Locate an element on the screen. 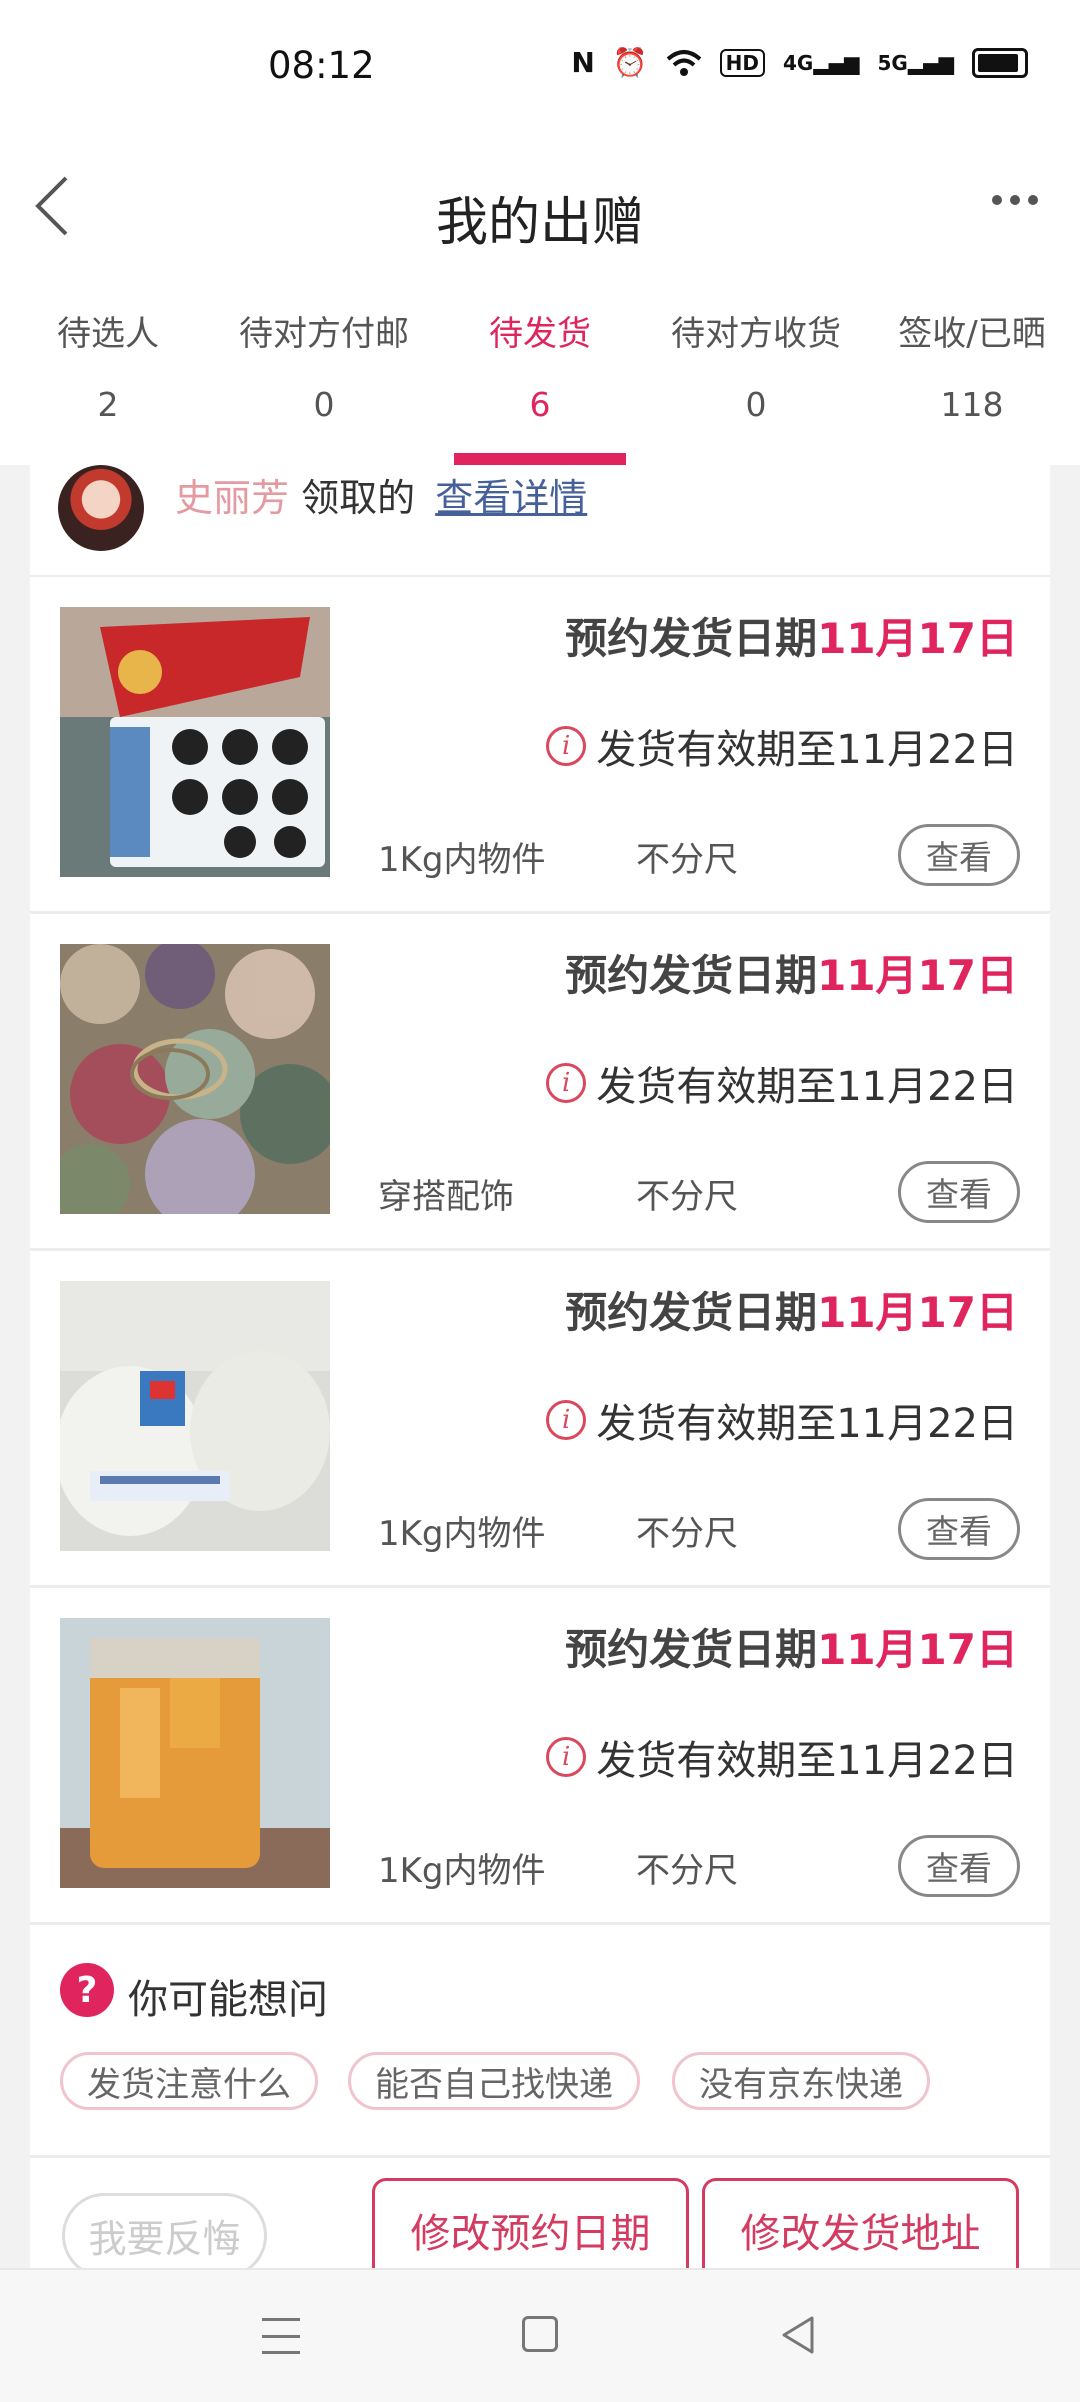  tab-pending-ship: 待发货 6 is located at coordinates (540, 372).